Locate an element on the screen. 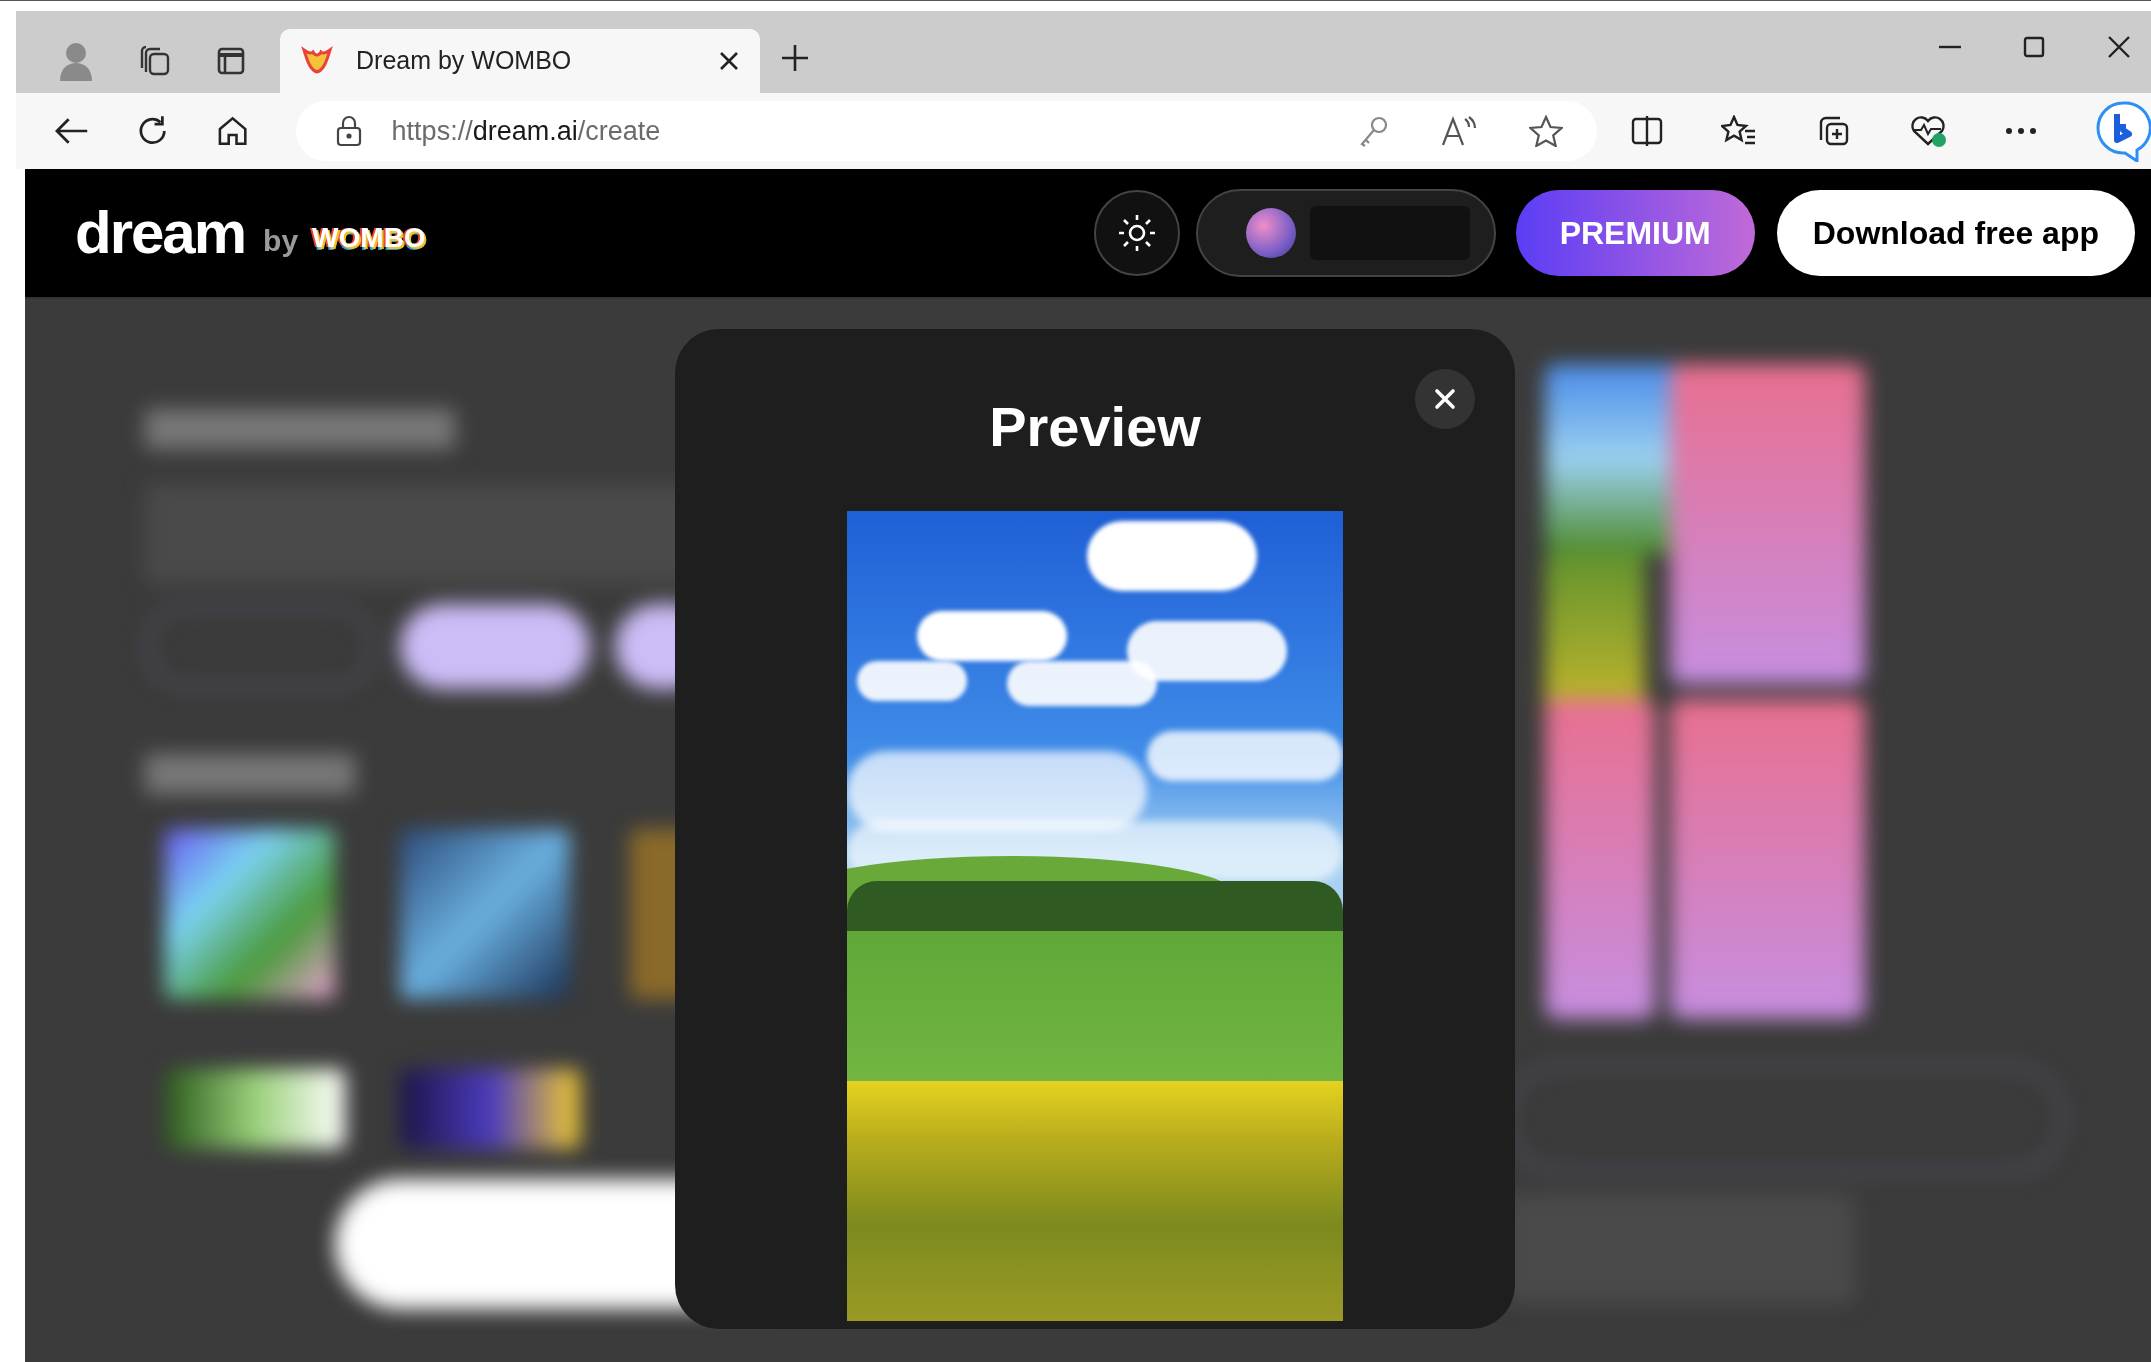 This screenshot has height=1362, width=2151. browser-tab: Dream by WOMBO is located at coordinates (520, 61).